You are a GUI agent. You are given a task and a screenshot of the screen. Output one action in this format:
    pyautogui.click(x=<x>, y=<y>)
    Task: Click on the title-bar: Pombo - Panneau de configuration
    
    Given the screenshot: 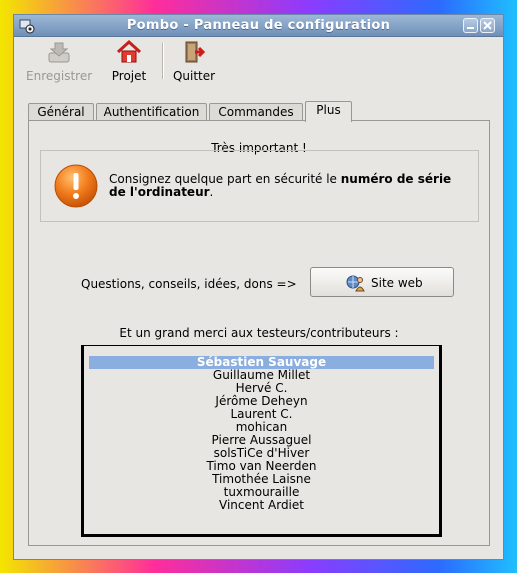 What is the action you would take?
    pyautogui.click(x=258, y=26)
    